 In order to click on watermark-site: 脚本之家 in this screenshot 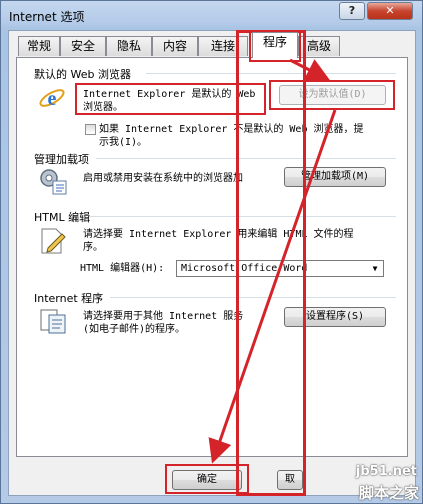, I will do `click(388, 493)`.